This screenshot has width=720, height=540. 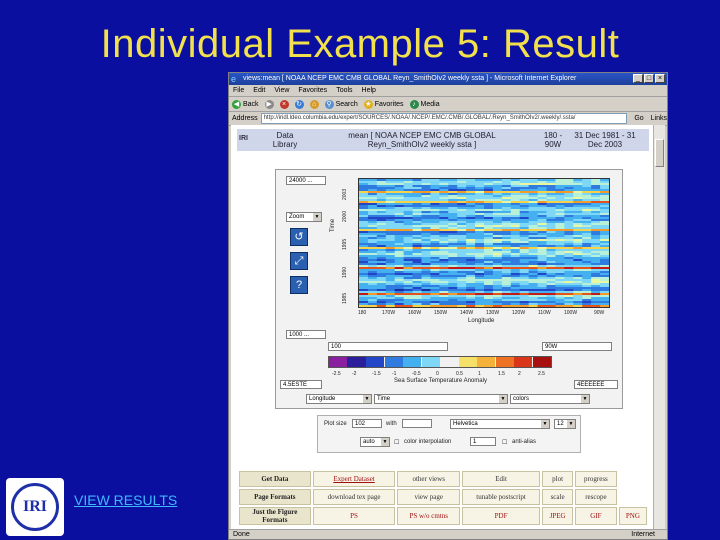 What do you see at coordinates (659, 118) in the screenshot?
I see `links-button: Links` at bounding box center [659, 118].